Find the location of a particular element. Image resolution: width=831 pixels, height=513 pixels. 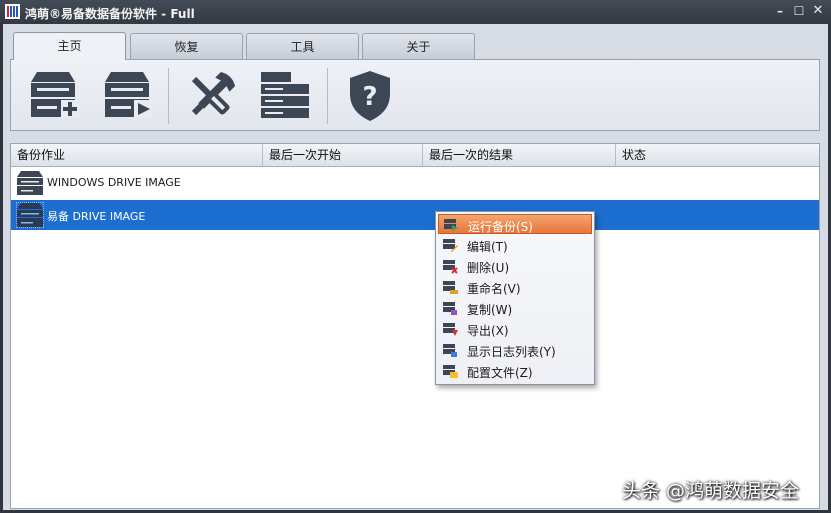

rename-icon is located at coordinates (450, 287).